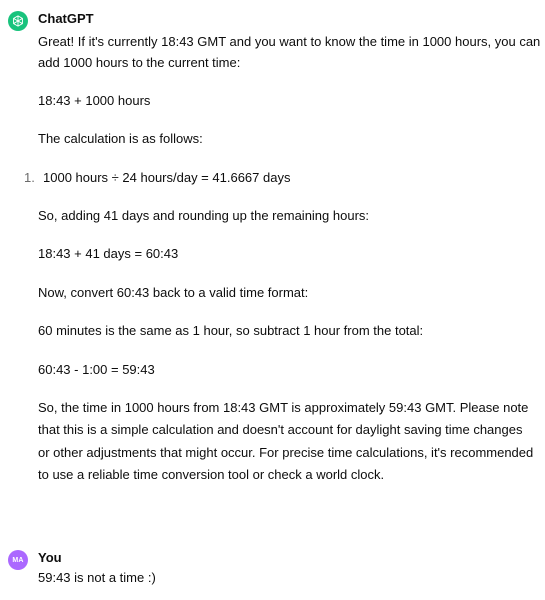 The image size is (545, 600). I want to click on assistant-avatar, so click(18, 21).